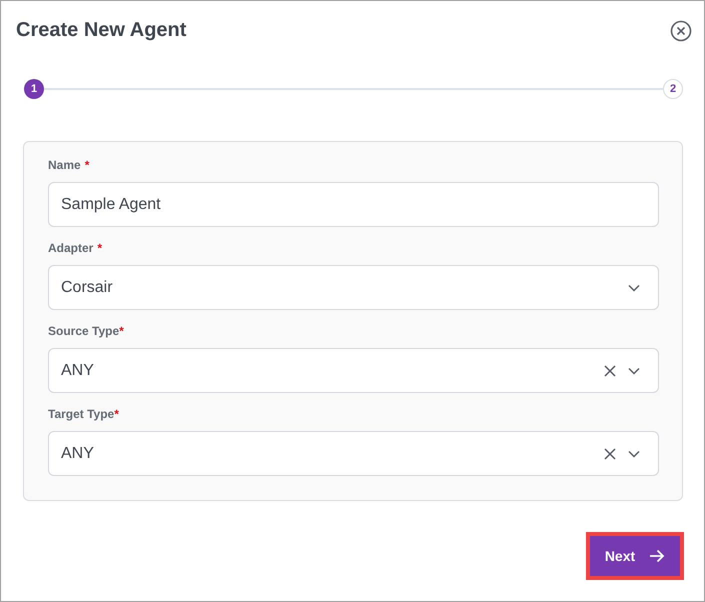 The height and width of the screenshot is (602, 705). What do you see at coordinates (84, 414) in the screenshot?
I see `field-label: Target Type*` at bounding box center [84, 414].